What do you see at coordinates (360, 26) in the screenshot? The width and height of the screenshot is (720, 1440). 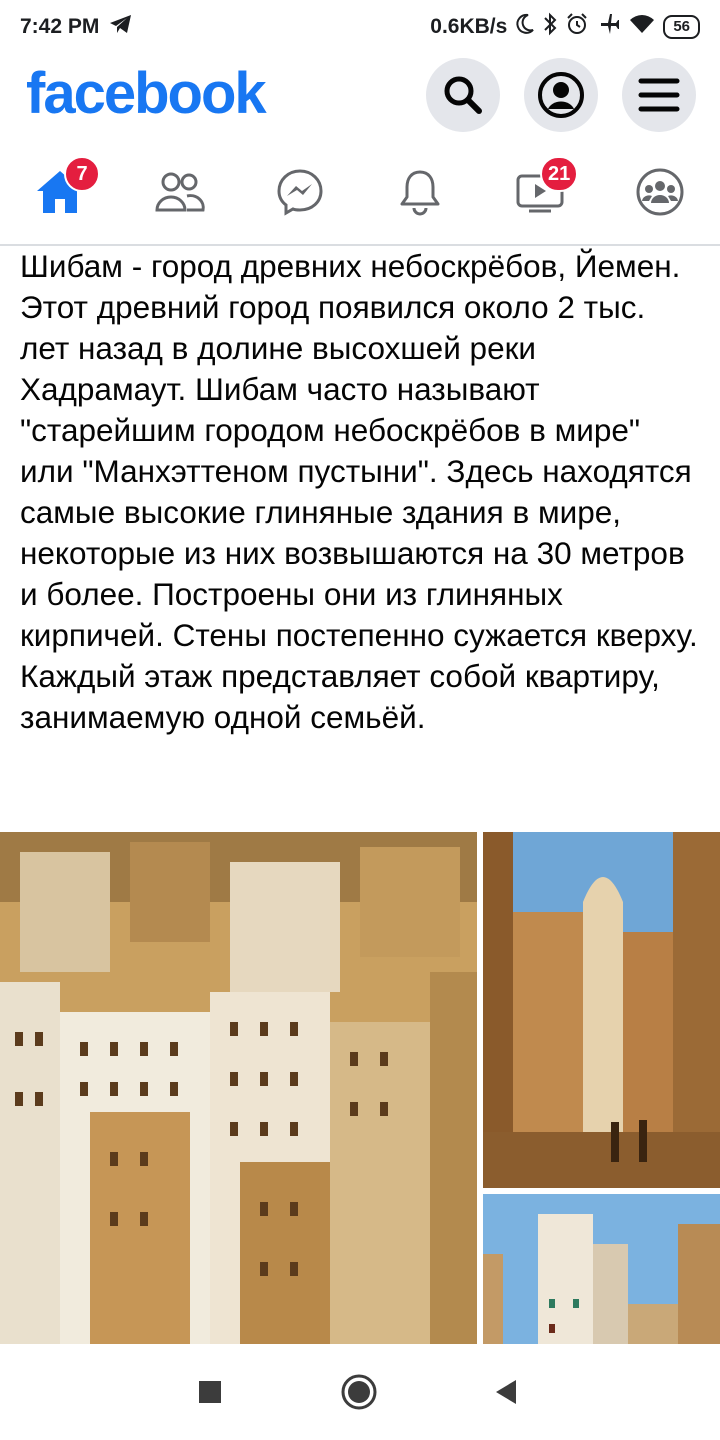 I see `status-bar: 7:42 PM 0.6KB/s 56` at bounding box center [360, 26].